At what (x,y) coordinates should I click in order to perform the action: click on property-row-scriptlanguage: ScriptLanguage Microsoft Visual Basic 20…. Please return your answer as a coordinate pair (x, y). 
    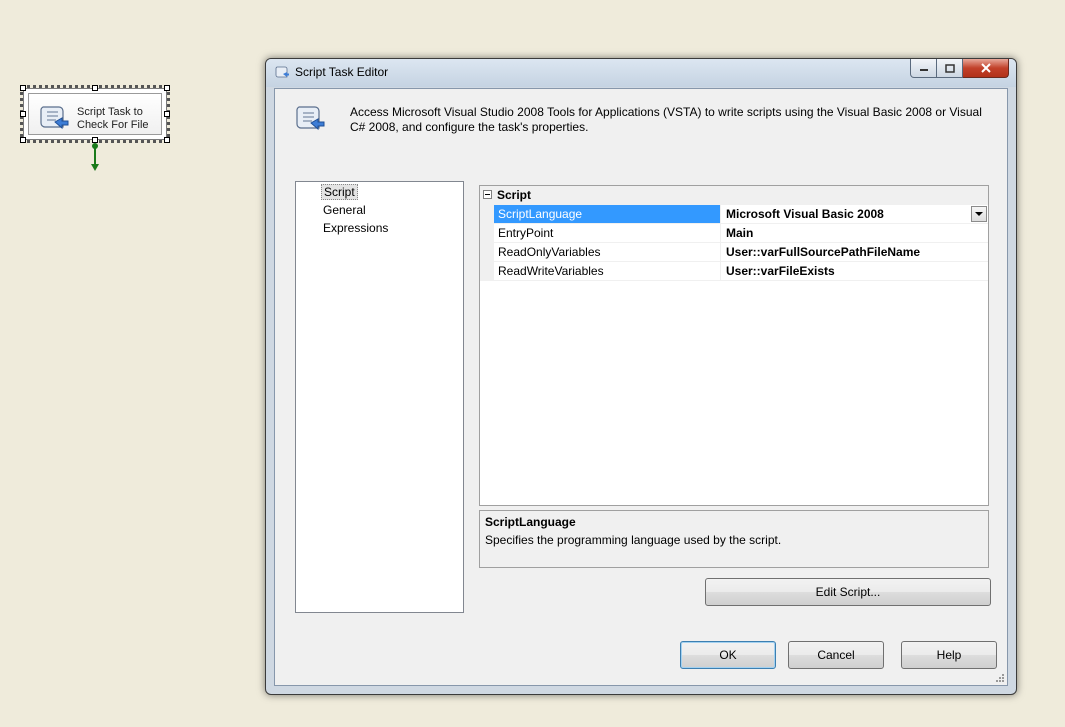
    Looking at the image, I should click on (741, 214).